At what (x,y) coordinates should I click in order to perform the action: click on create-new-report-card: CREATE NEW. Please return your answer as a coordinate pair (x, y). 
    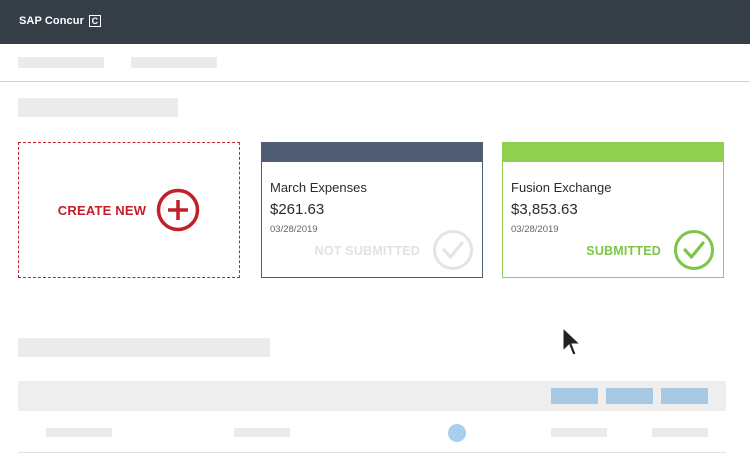
    Looking at the image, I should click on (129, 210).